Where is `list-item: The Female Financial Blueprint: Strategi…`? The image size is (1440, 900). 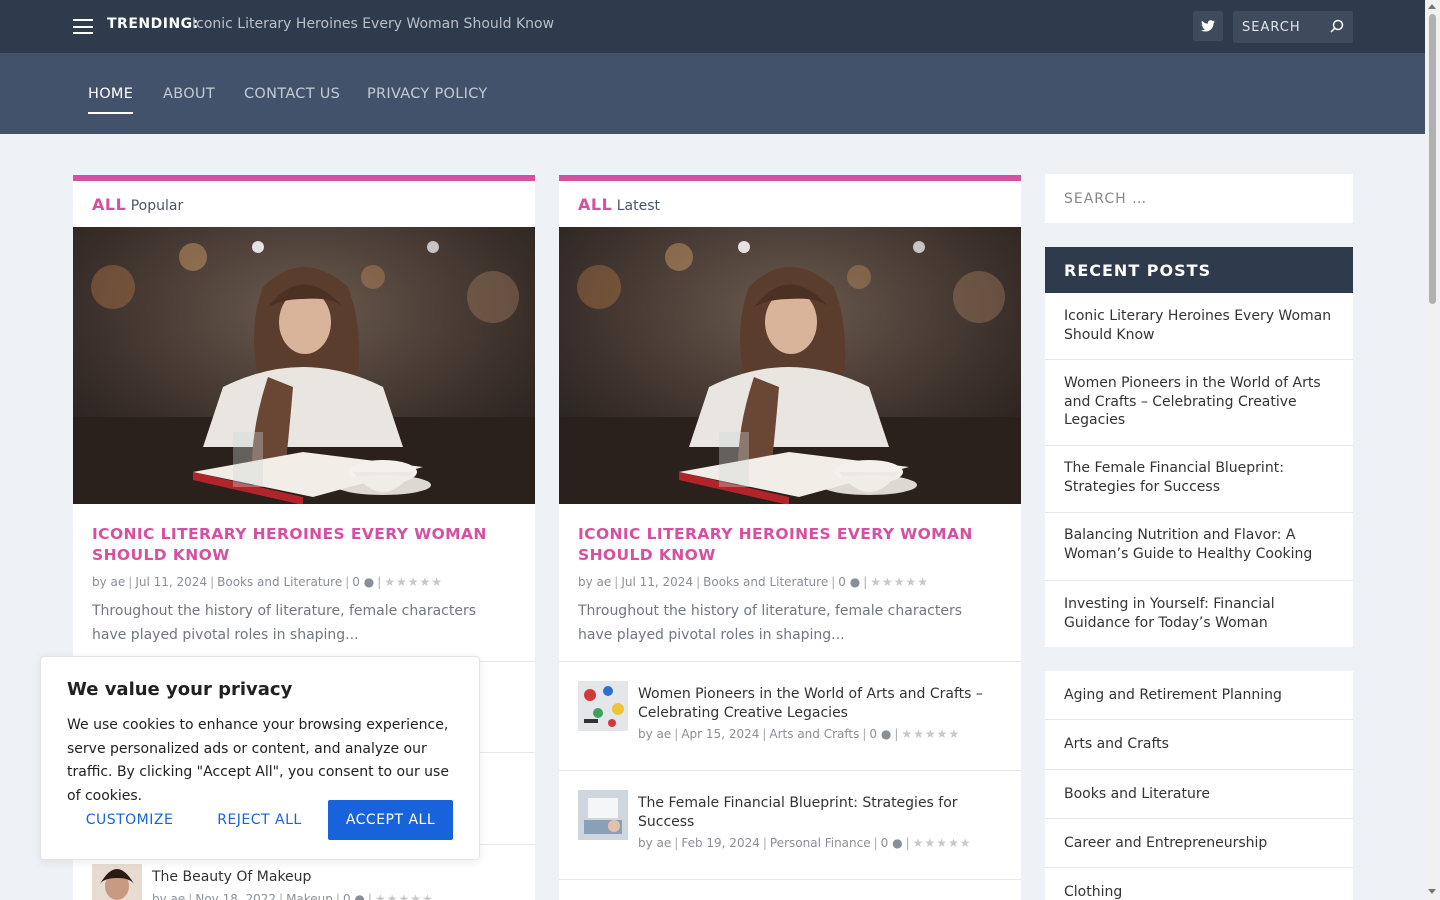
list-item: The Female Financial Blueprint: Strategi… is located at coordinates (1199, 479).